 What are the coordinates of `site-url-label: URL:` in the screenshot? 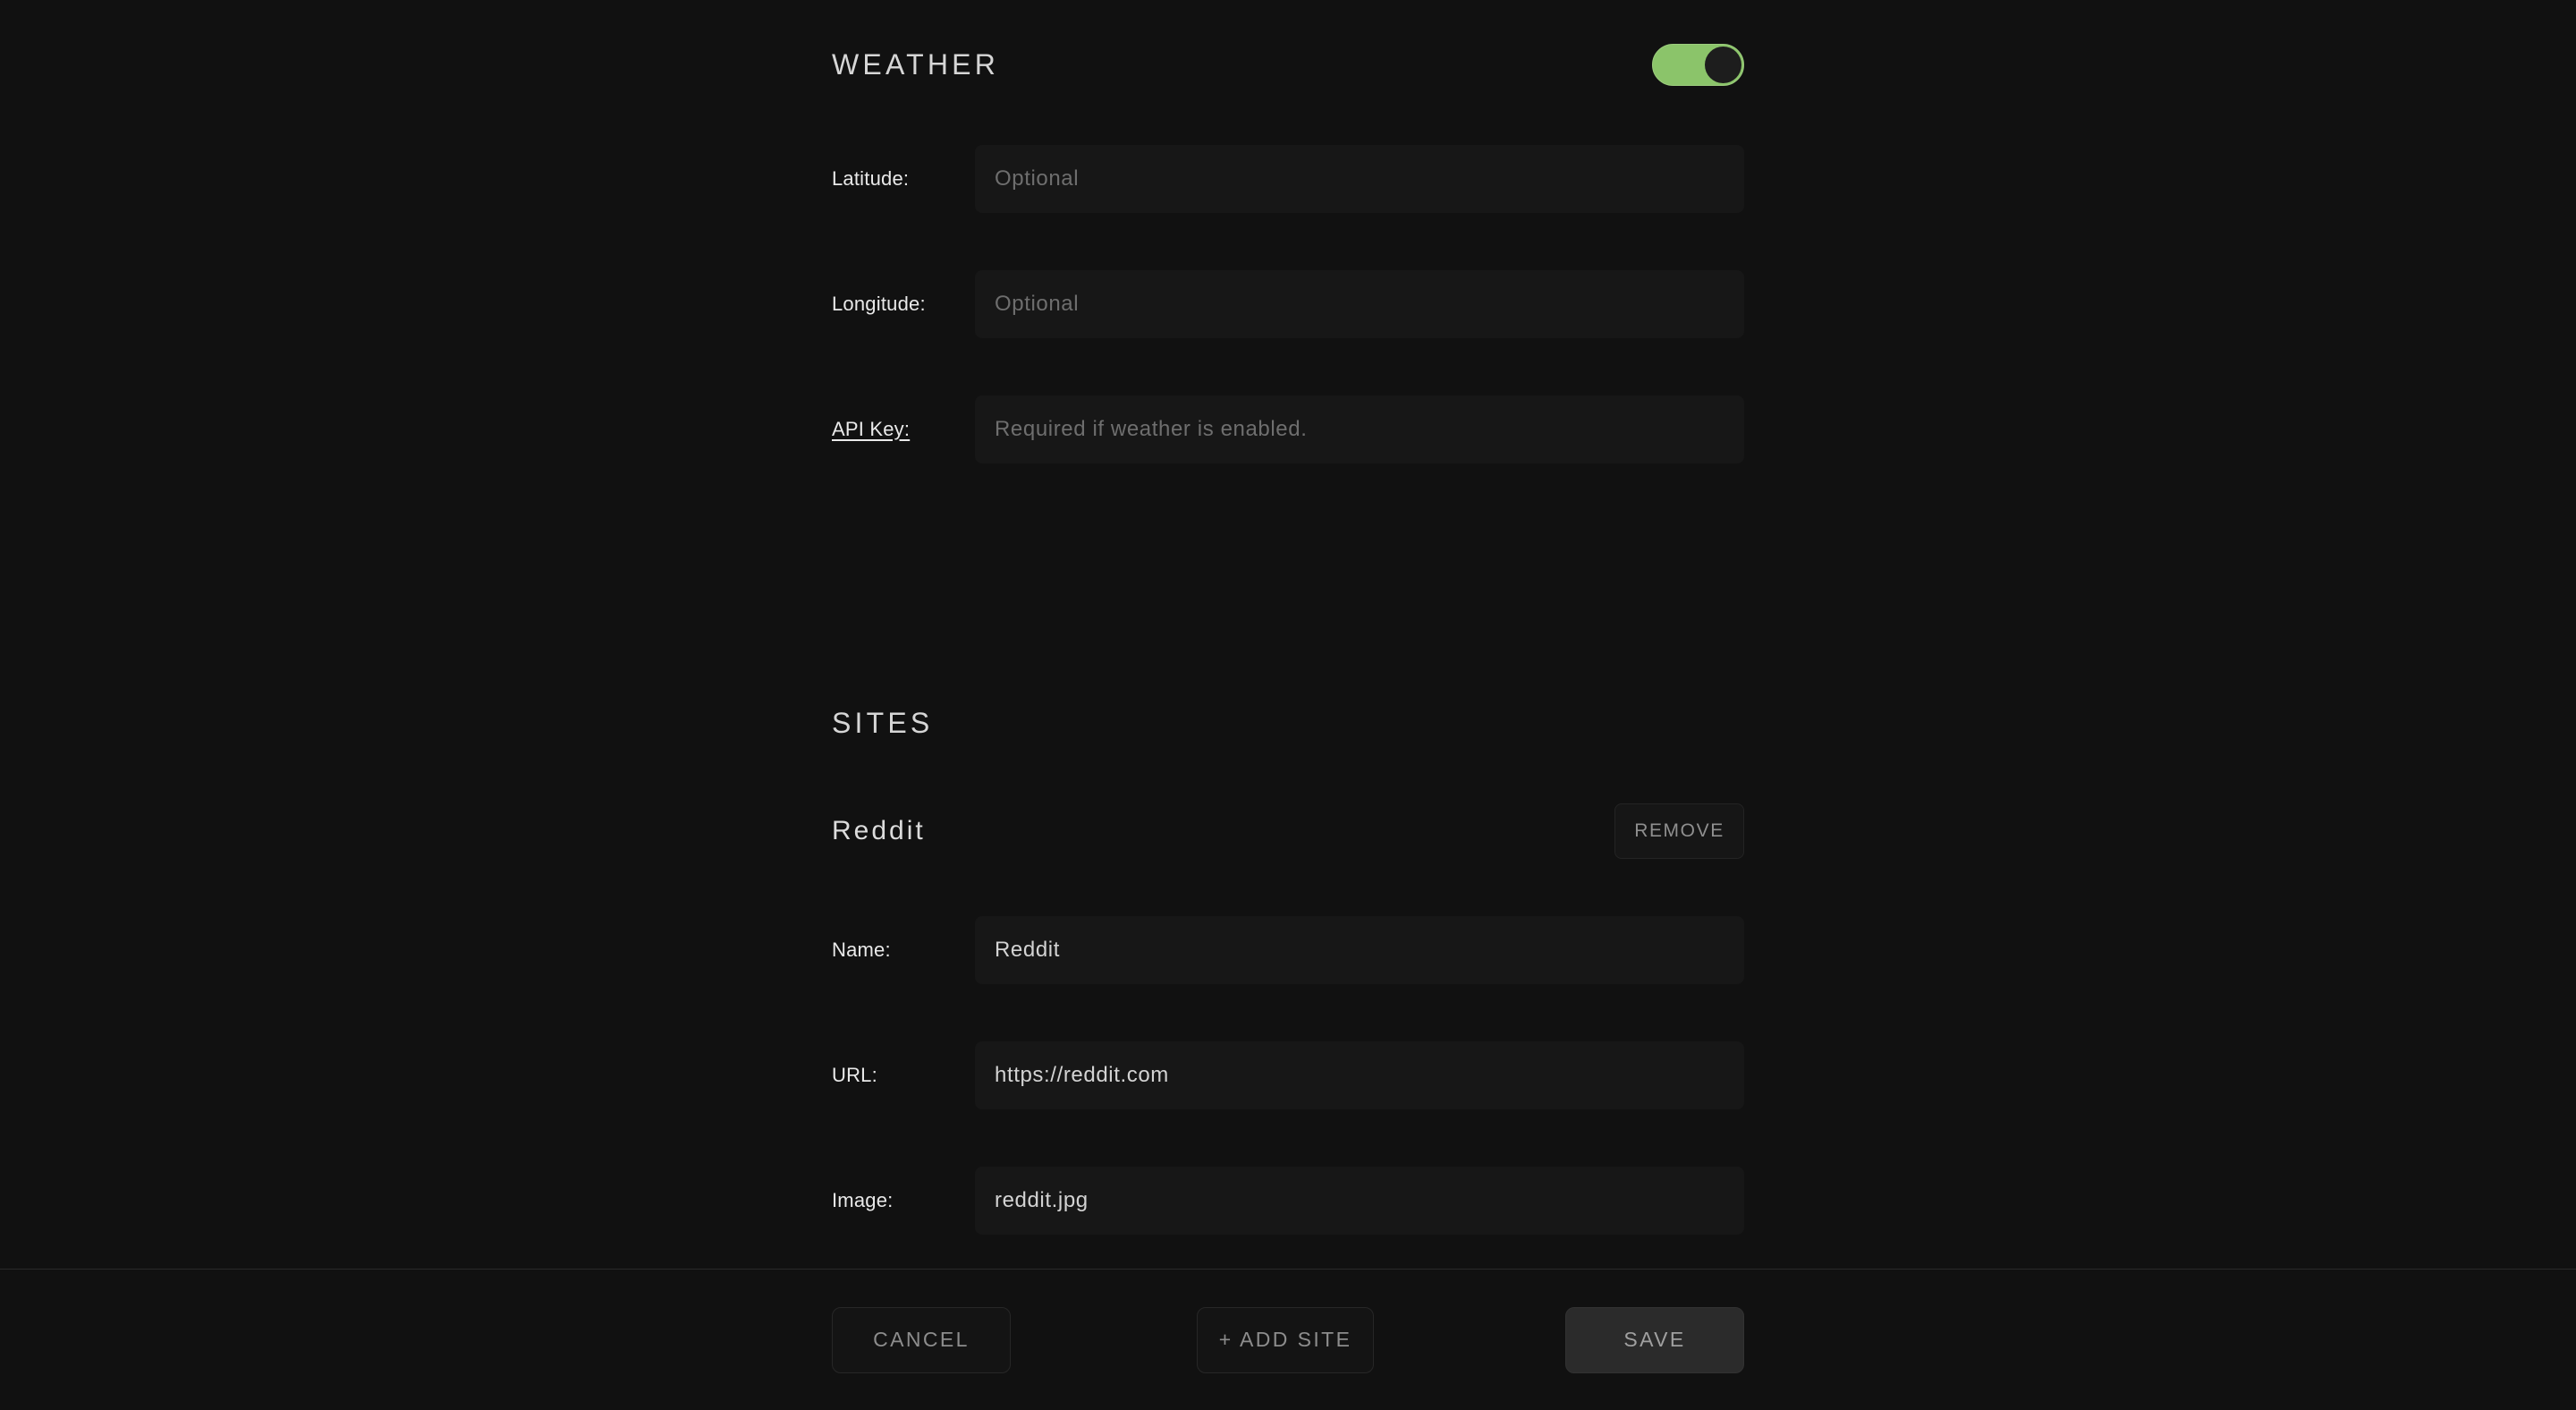 It's located at (854, 1075).